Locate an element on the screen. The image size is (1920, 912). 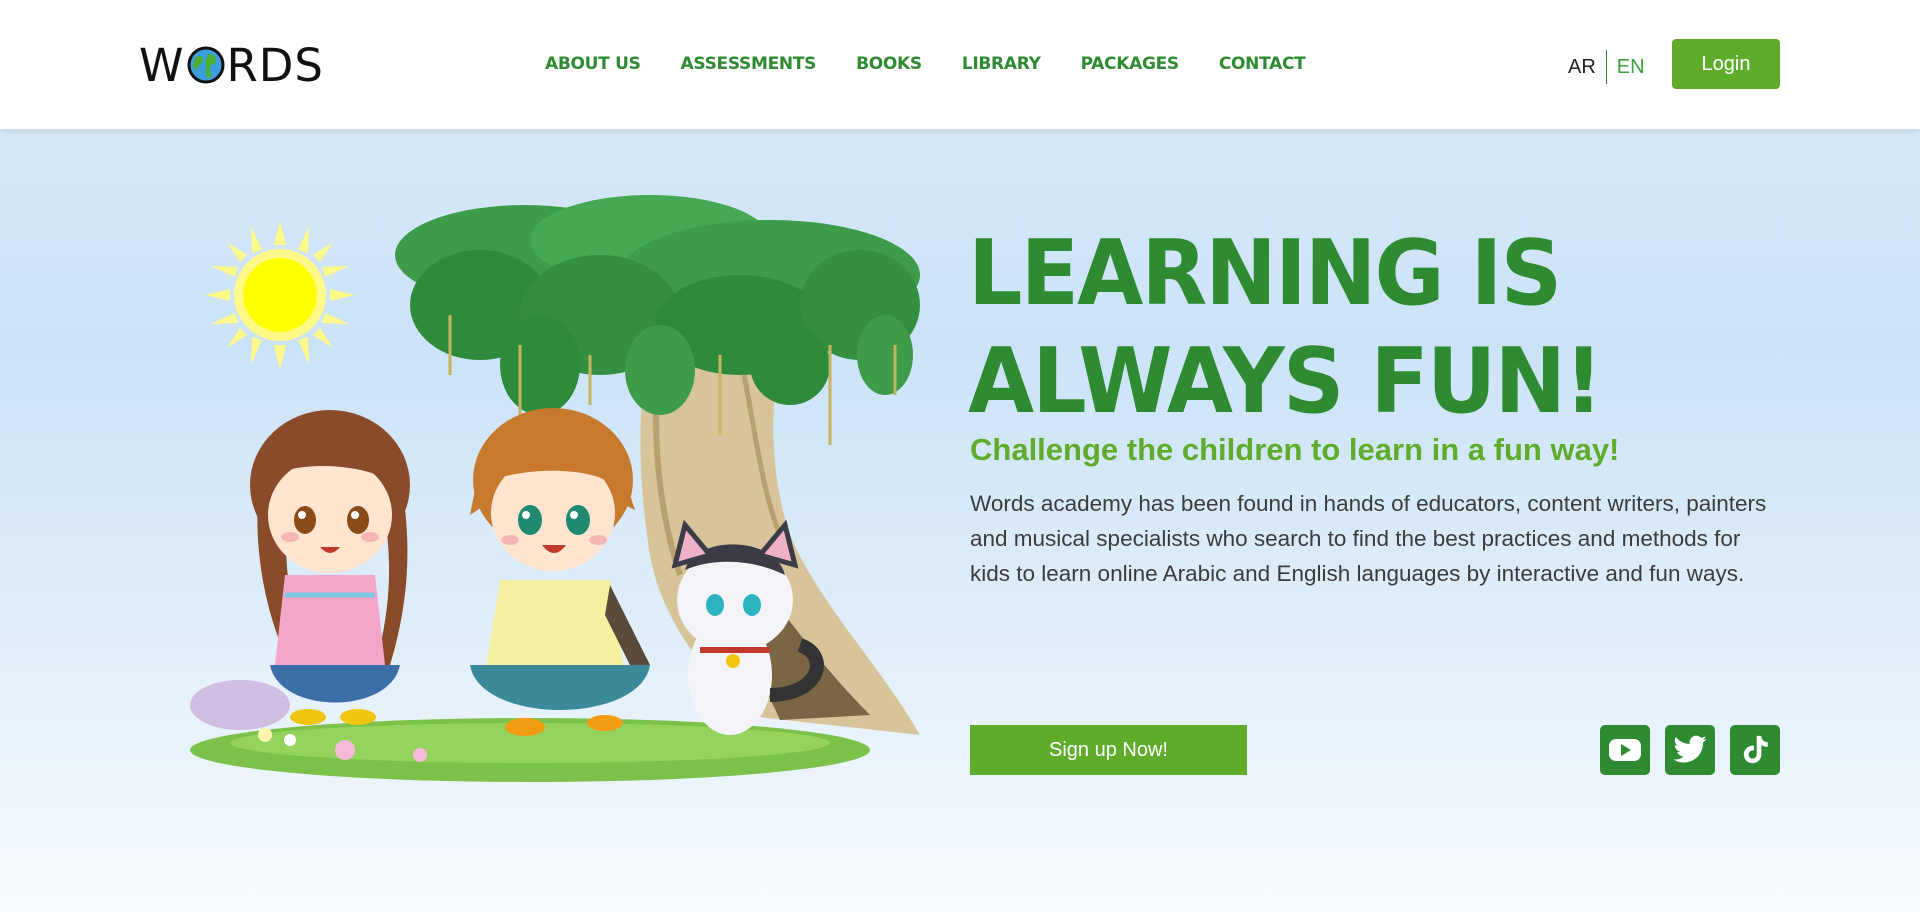
logo-letter-w: W is located at coordinates (162, 65).